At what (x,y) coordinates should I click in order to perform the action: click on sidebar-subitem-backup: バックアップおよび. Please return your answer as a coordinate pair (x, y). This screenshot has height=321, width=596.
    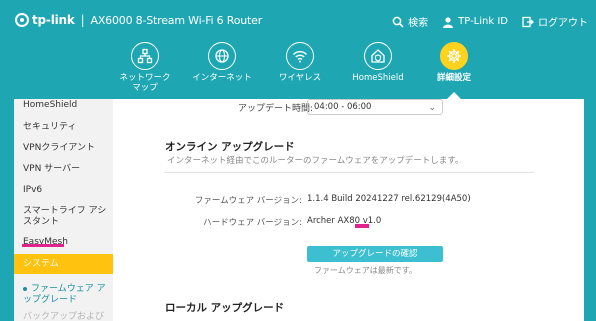
    Looking at the image, I should click on (63, 316).